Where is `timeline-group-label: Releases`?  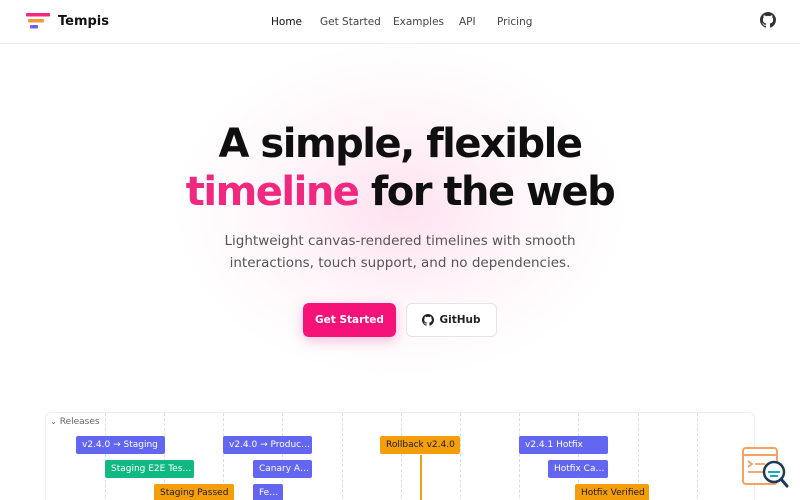
timeline-group-label: Releases is located at coordinates (79, 422).